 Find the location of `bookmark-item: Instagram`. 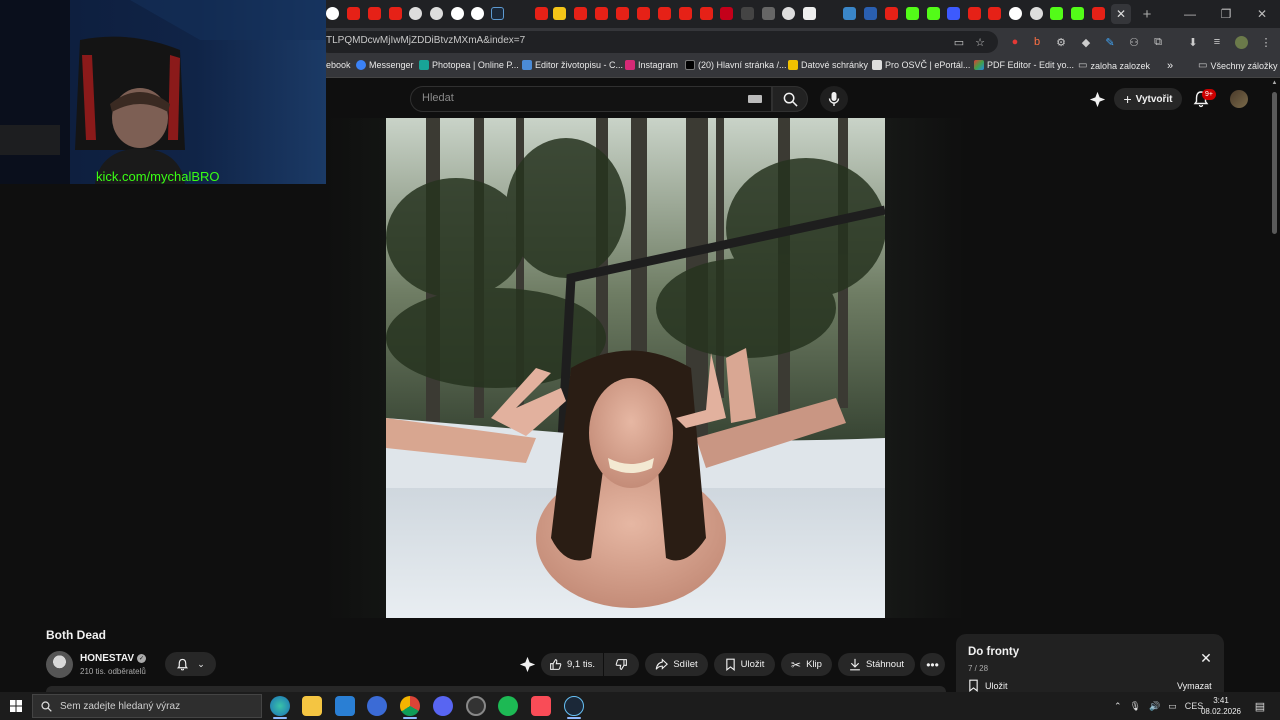

bookmark-item: Instagram is located at coordinates (651, 65).